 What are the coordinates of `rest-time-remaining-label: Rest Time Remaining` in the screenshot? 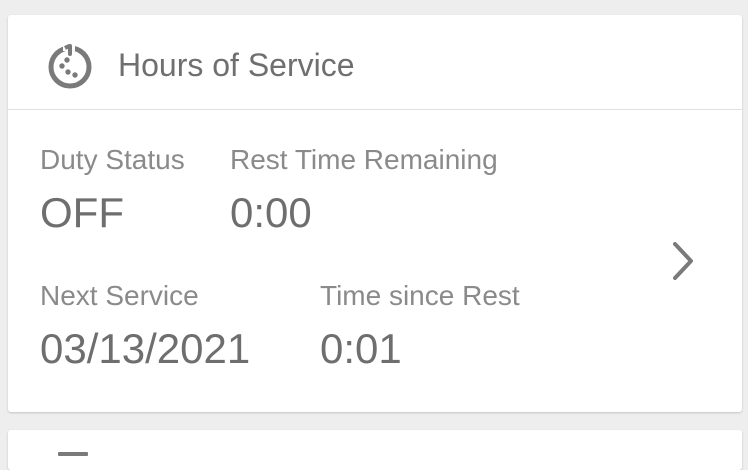 It's located at (364, 159).